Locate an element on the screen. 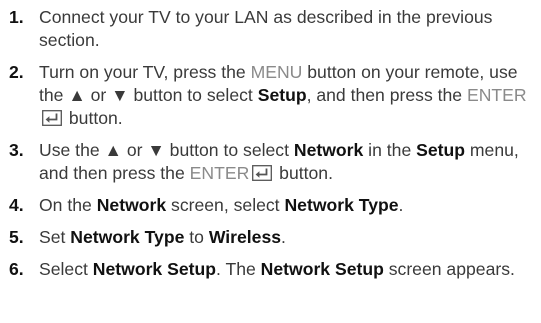 The height and width of the screenshot is (323, 541). menu-key-label: MENU is located at coordinates (276, 72).